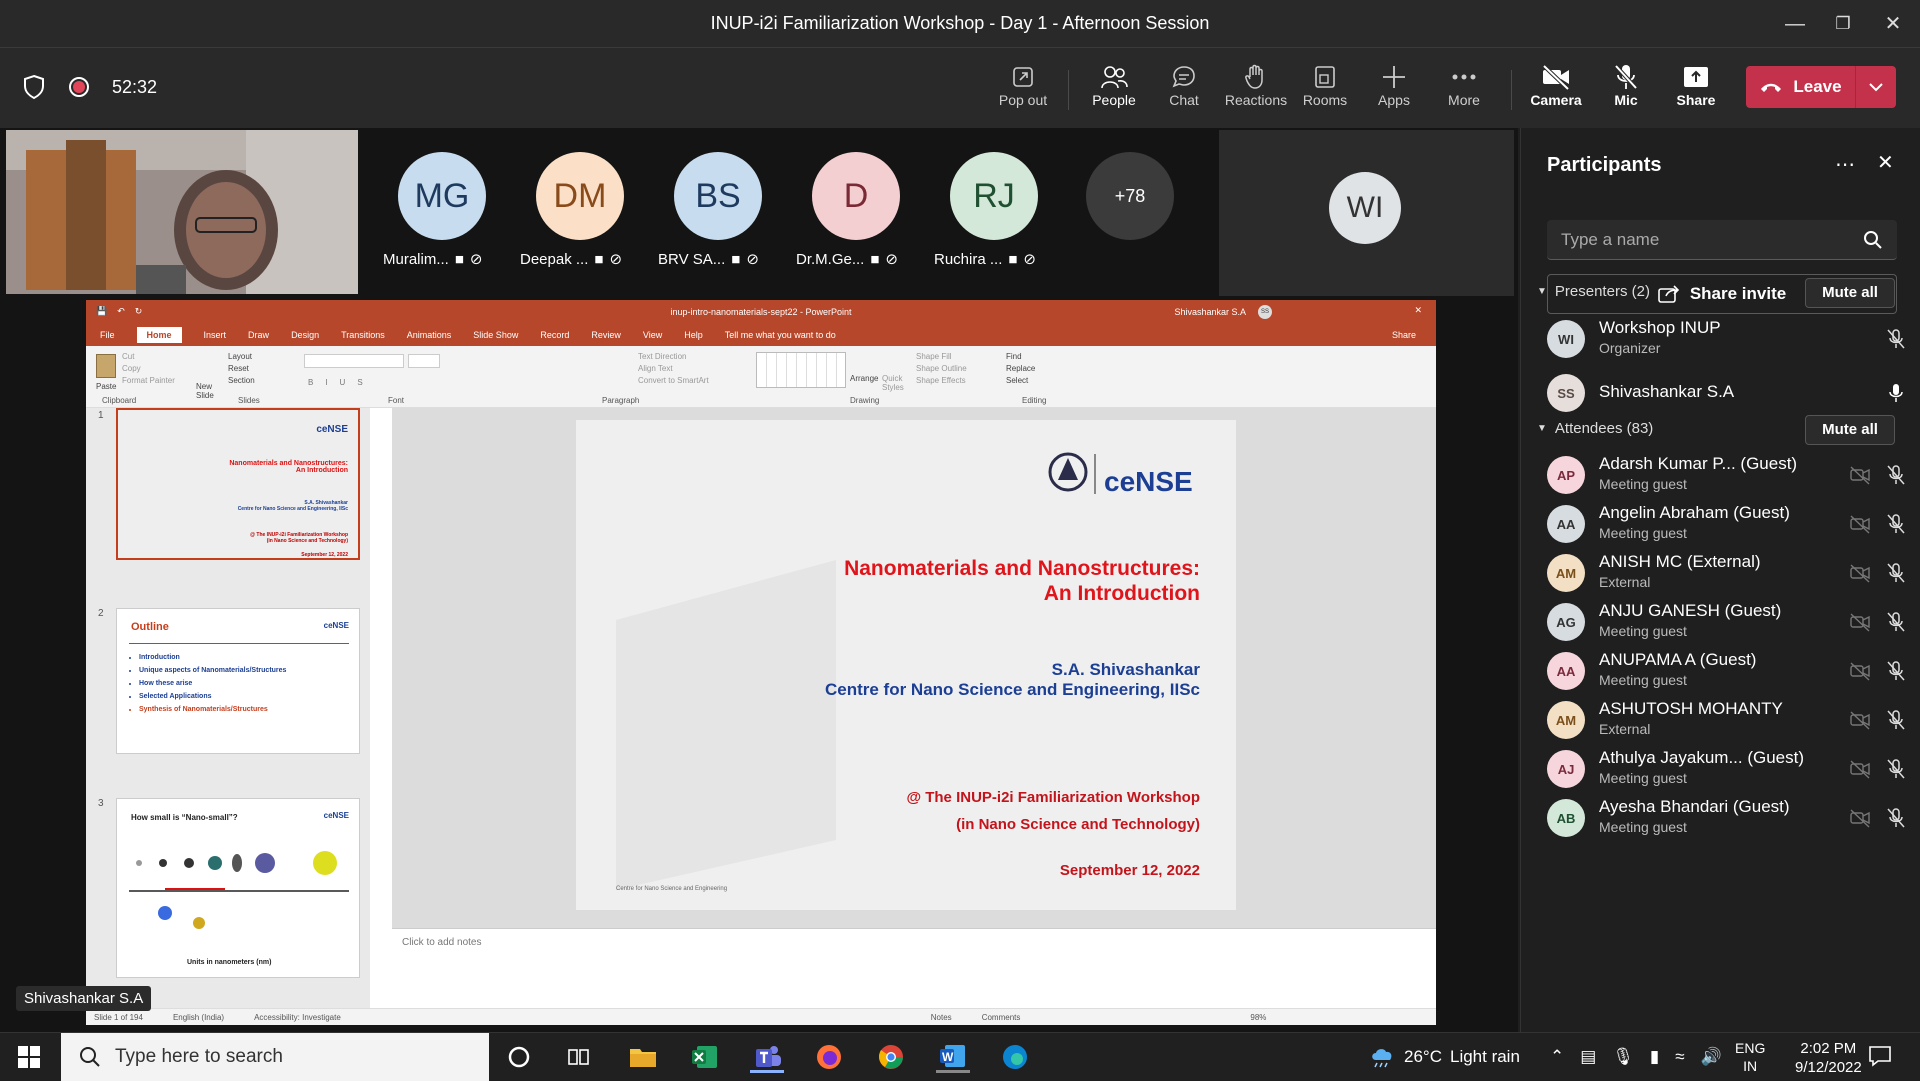 This screenshot has width=1920, height=1081. What do you see at coordinates (767, 1057) in the screenshot?
I see `teams-icon` at bounding box center [767, 1057].